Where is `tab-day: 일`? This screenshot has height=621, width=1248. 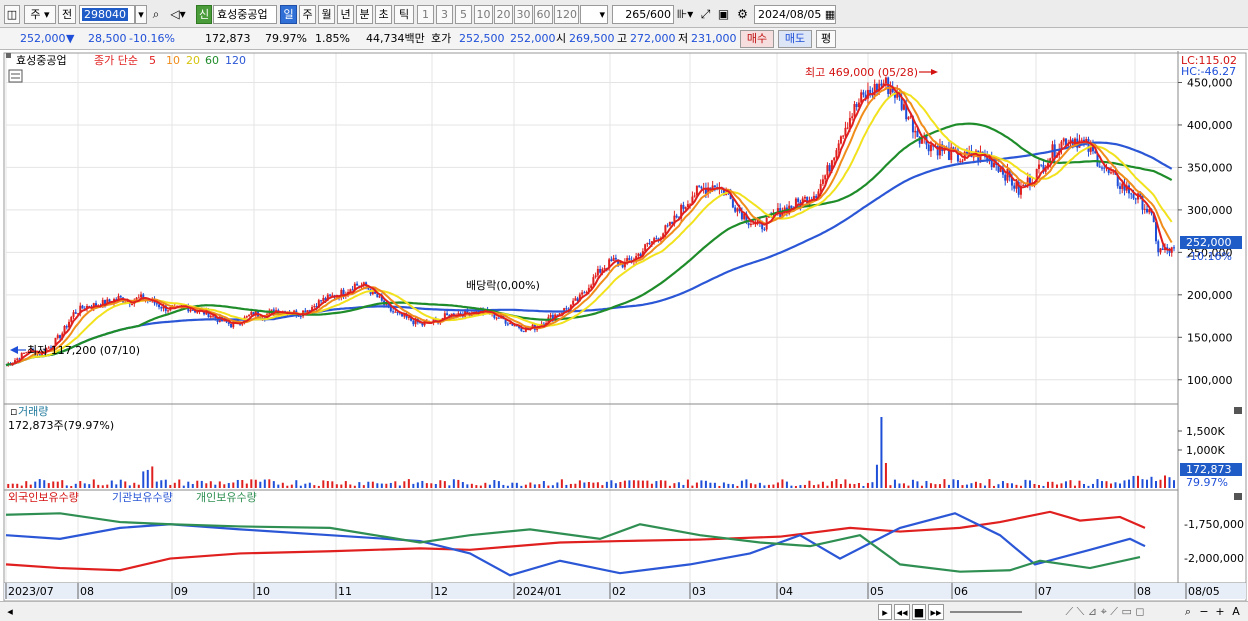
tab-day: 일 is located at coordinates (288, 14).